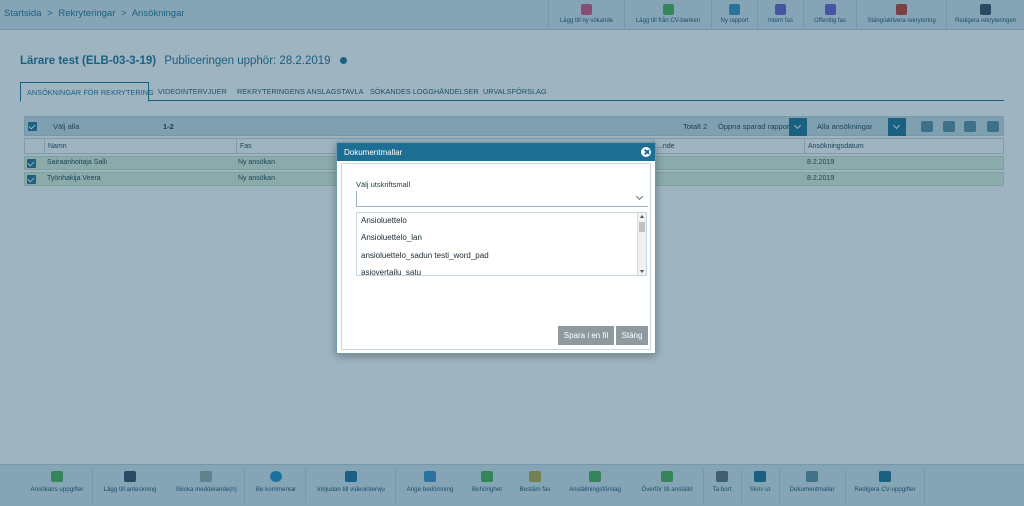  What do you see at coordinates (391, 237) in the screenshot?
I see `template-option: Ansioluettelo_lan` at bounding box center [391, 237].